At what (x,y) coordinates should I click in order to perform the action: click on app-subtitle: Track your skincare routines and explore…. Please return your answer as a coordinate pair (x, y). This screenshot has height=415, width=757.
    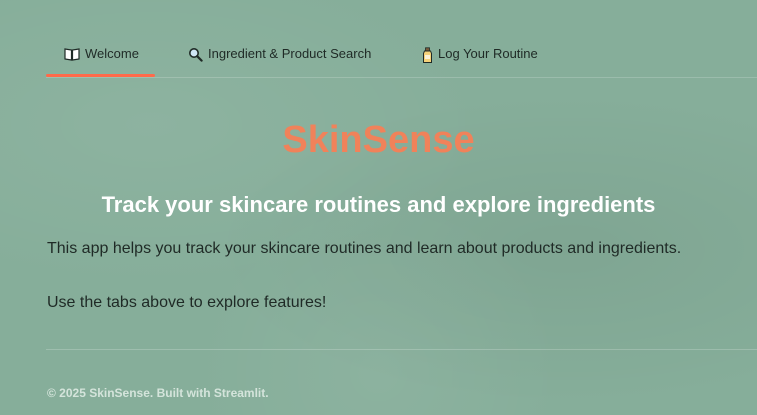
    Looking at the image, I should click on (378, 204).